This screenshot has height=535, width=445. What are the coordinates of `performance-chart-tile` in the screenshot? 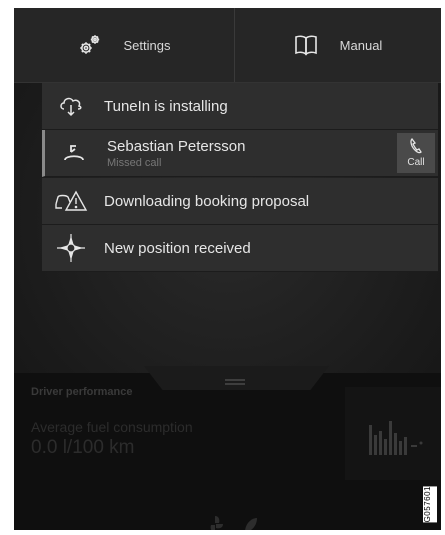 It's located at (393, 433).